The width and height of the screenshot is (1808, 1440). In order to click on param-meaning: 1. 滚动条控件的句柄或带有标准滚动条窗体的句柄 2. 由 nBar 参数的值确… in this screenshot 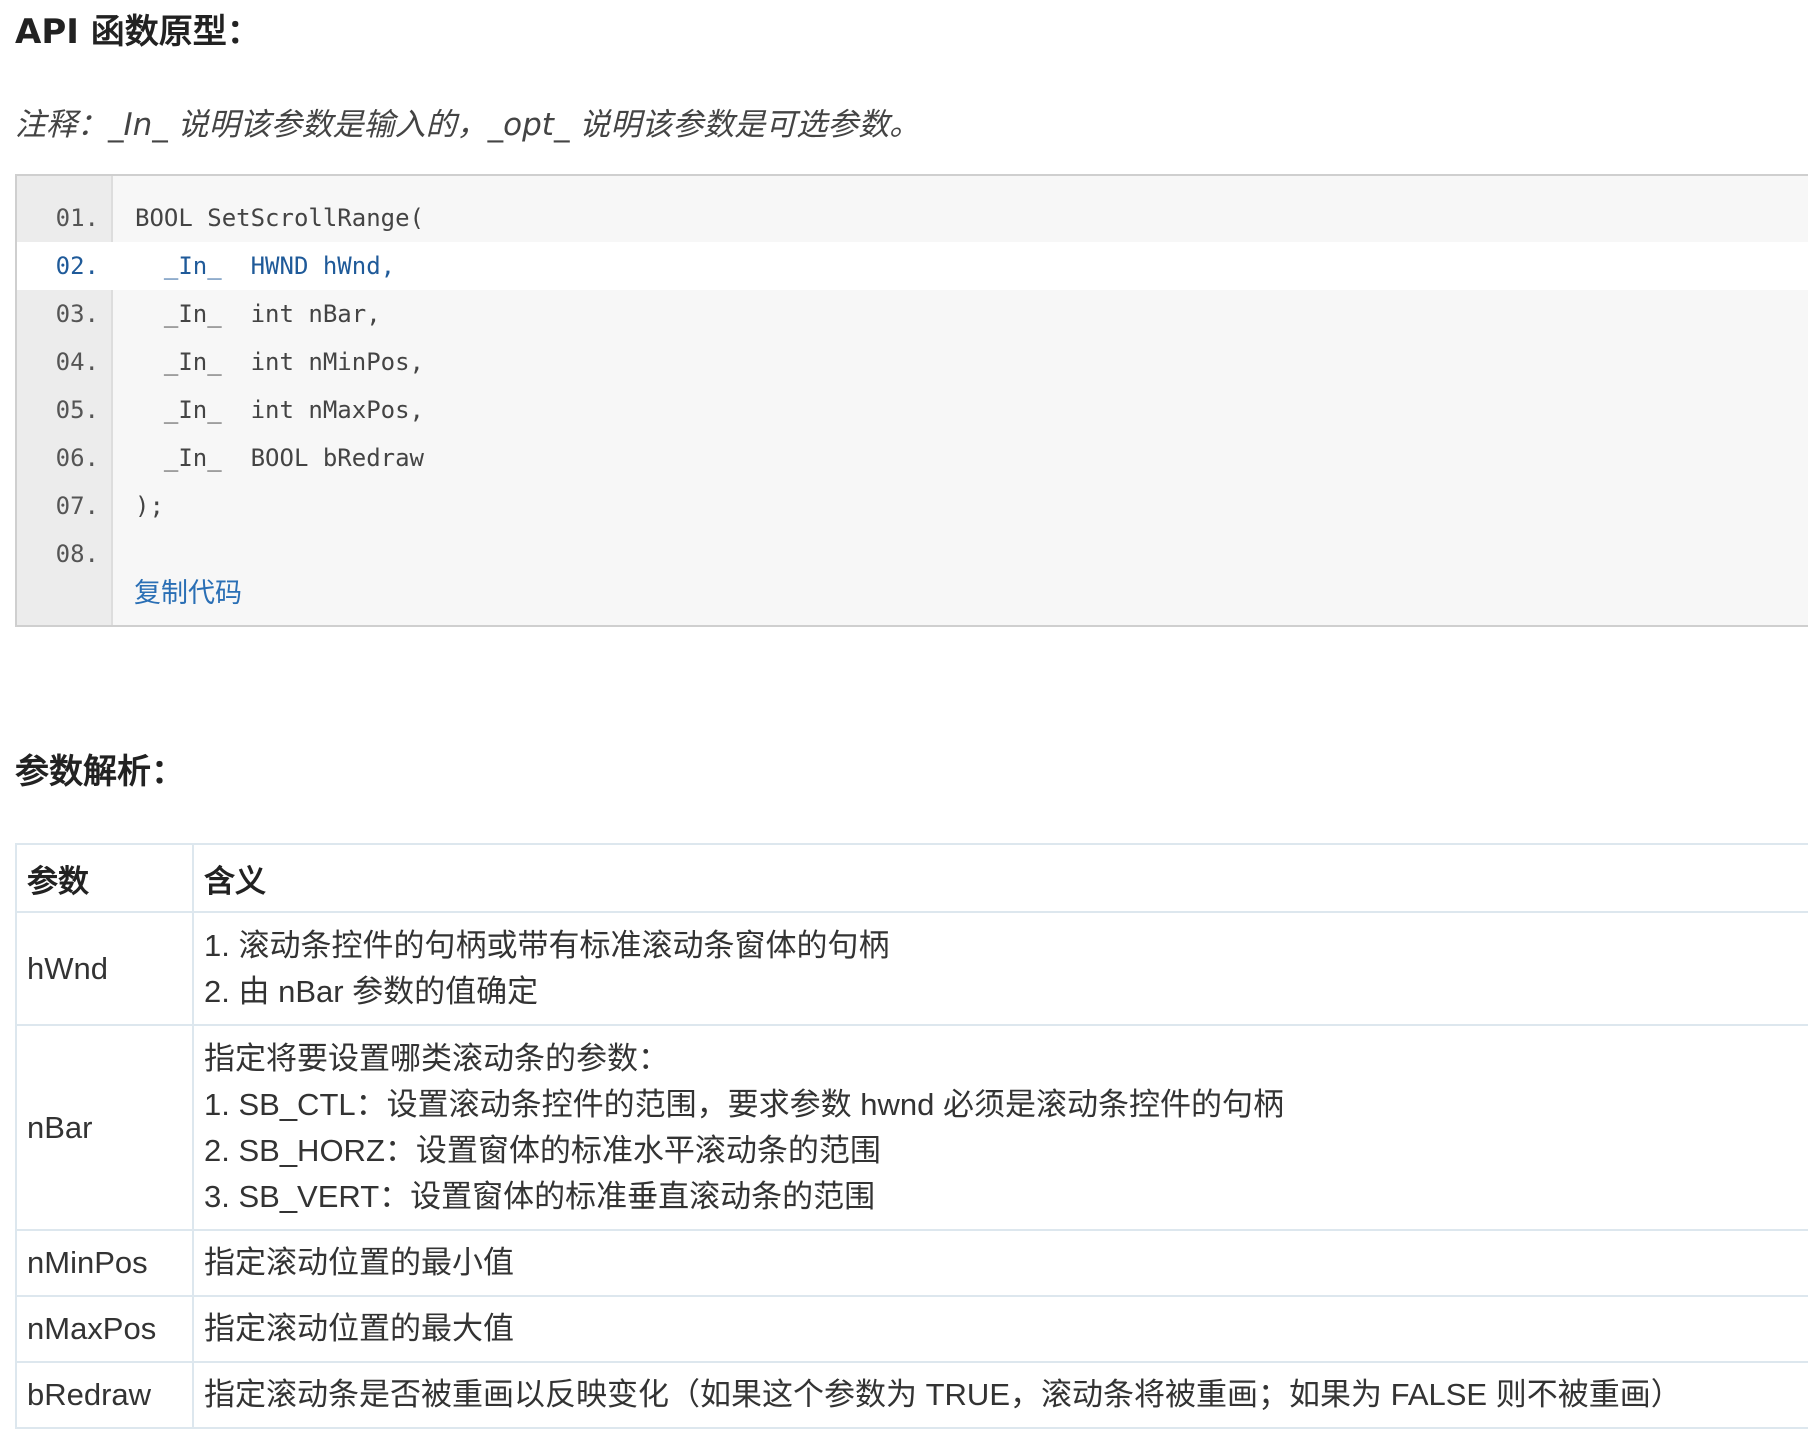, I will do `click(1000, 968)`.